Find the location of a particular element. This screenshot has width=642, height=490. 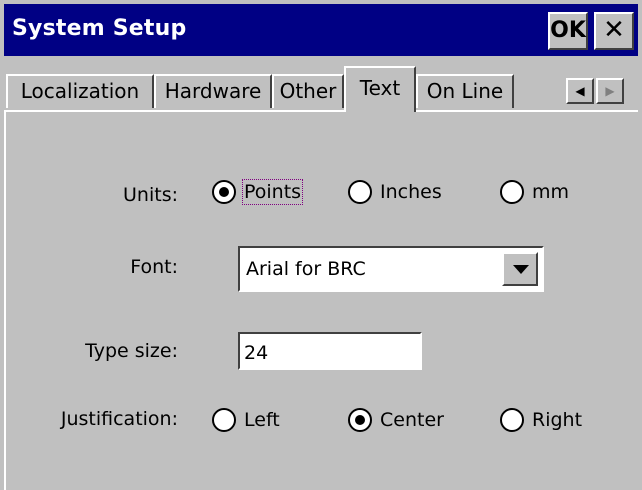

units-label: Units: is located at coordinates (150, 195).